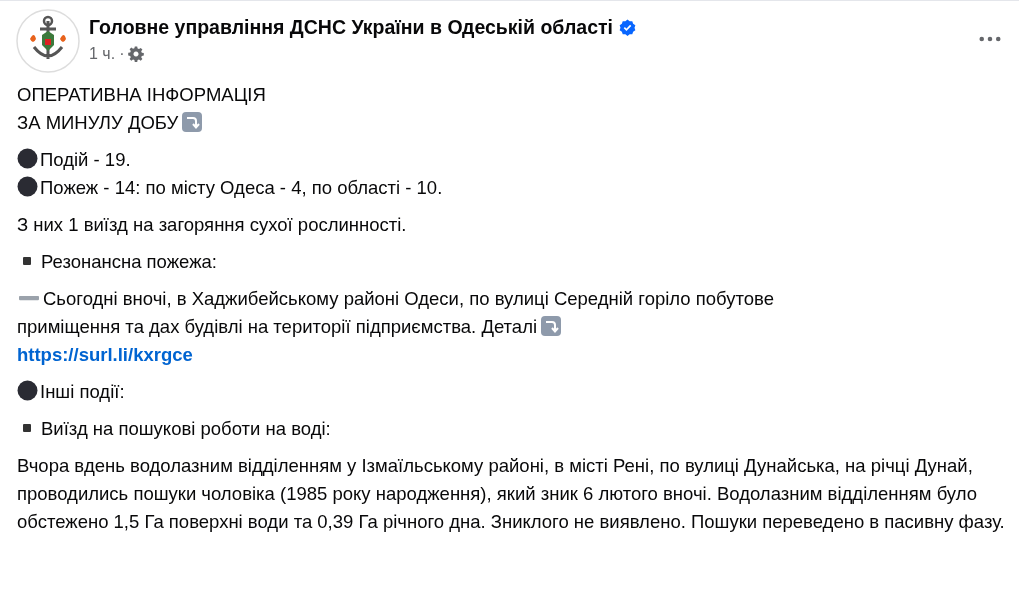 The width and height of the screenshot is (1019, 616). Describe the element at coordinates (98, 122) in the screenshot. I see `post-text: ЗА МИНУЛУ ДОБУ` at that location.